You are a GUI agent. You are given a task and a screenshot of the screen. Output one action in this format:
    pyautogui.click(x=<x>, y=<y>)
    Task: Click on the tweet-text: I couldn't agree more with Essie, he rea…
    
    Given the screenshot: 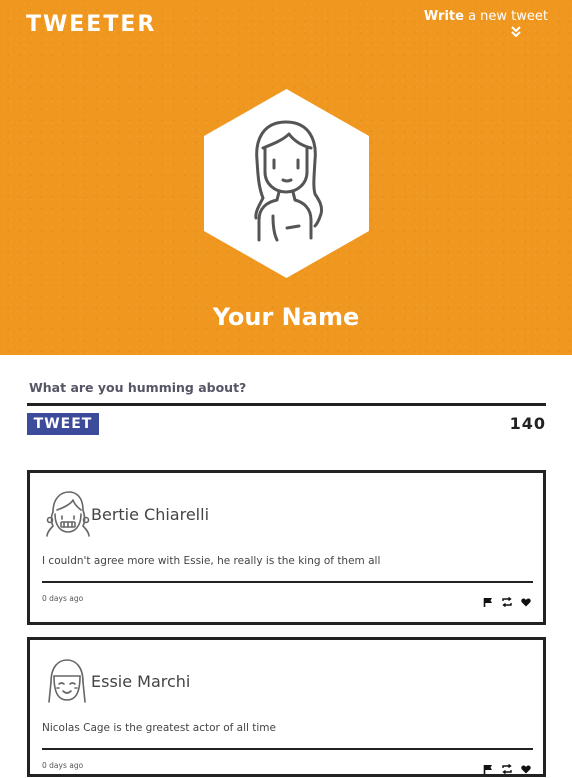 What is the action you would take?
    pyautogui.click(x=211, y=561)
    